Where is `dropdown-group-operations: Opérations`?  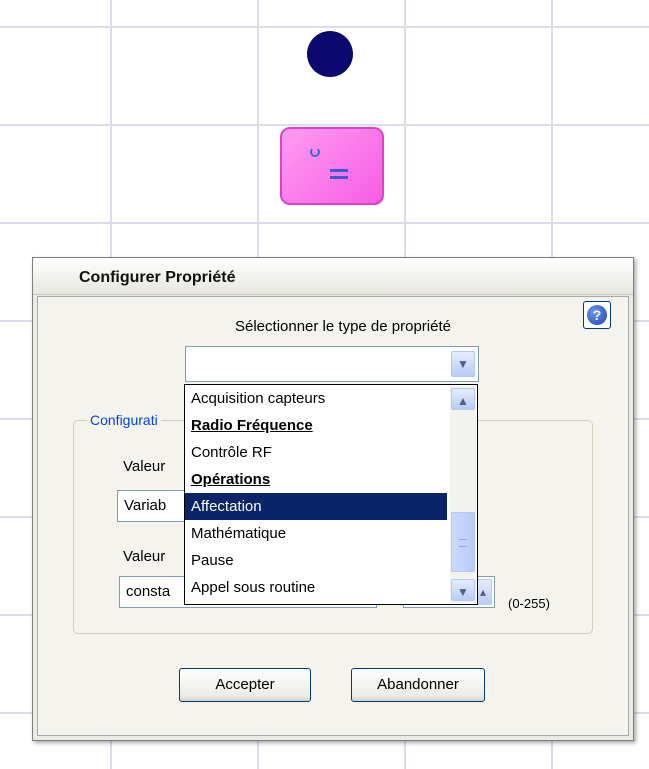
dropdown-group-operations: Opérations is located at coordinates (231, 479).